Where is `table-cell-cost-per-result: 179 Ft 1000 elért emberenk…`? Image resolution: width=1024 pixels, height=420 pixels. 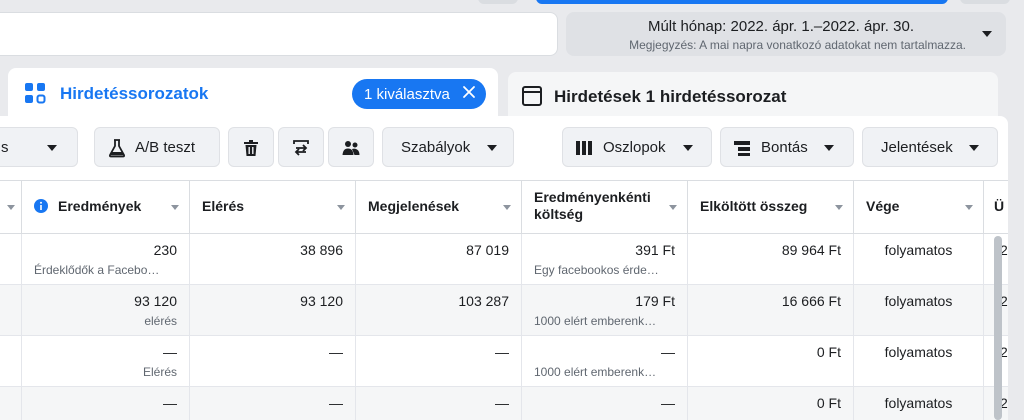
table-cell-cost-per-result: 179 Ft 1000 elért emberenk… is located at coordinates (605, 310).